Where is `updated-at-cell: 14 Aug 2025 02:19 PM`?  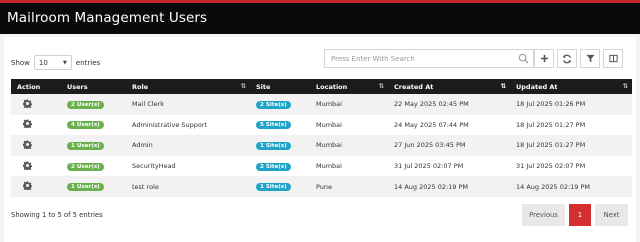
updated-at-cell: 14 Aug 2025 02:19 PM is located at coordinates (571, 186).